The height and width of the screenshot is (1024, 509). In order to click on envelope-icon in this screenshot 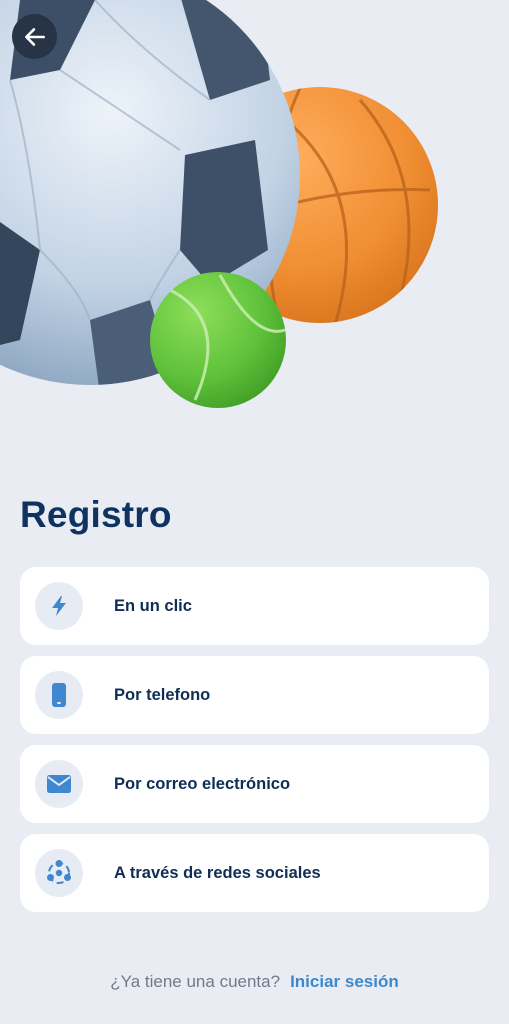, I will do `click(59, 784)`.